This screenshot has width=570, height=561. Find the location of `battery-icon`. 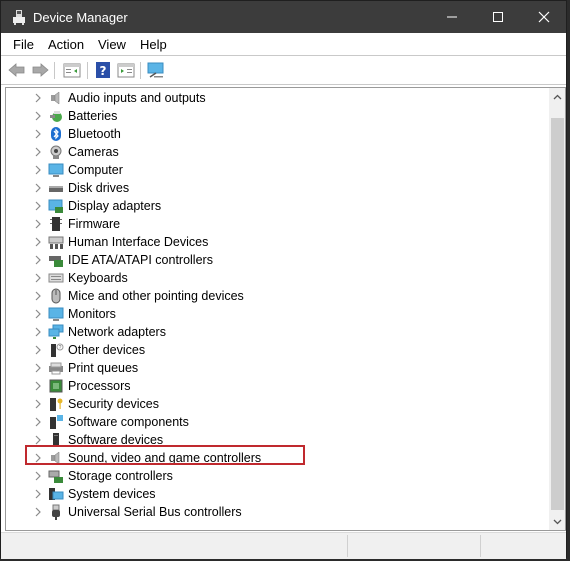

battery-icon is located at coordinates (56, 116).